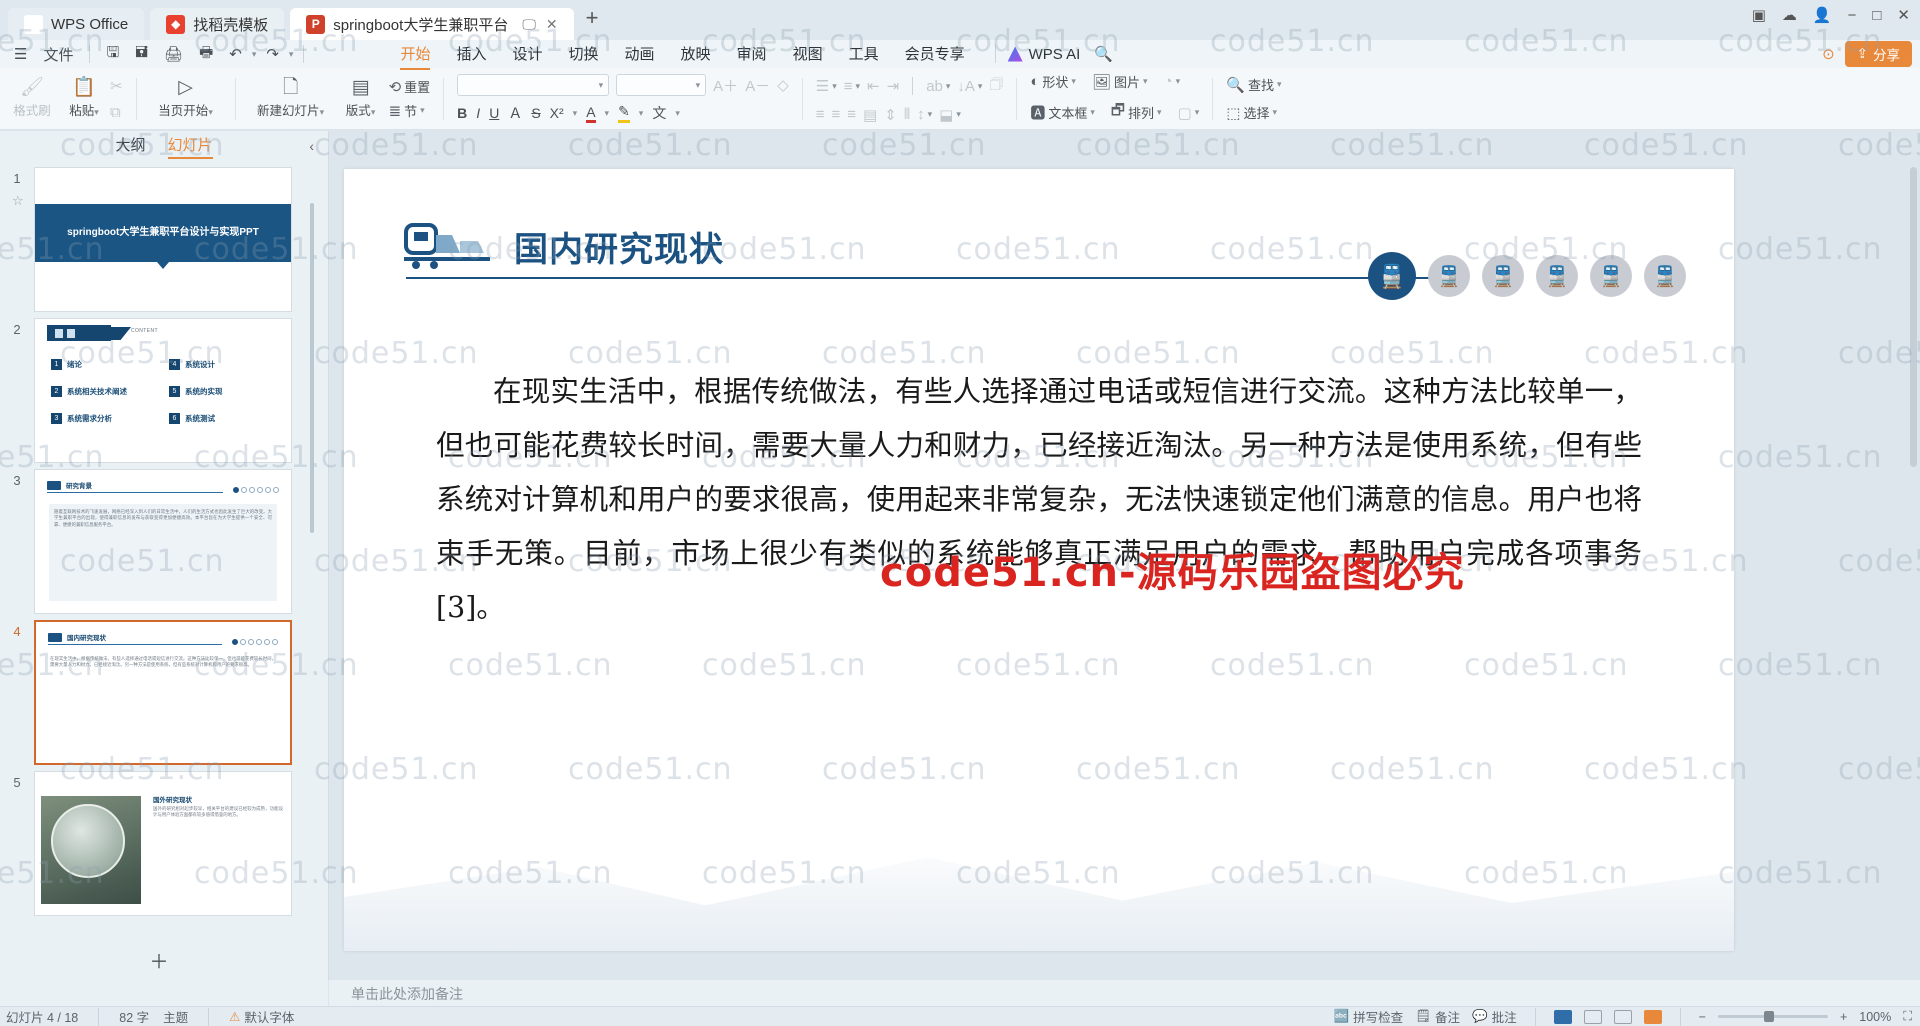 This screenshot has width=1920, height=1026. Describe the element at coordinates (1903, 15) in the screenshot. I see `window-close-button: ✕` at that location.